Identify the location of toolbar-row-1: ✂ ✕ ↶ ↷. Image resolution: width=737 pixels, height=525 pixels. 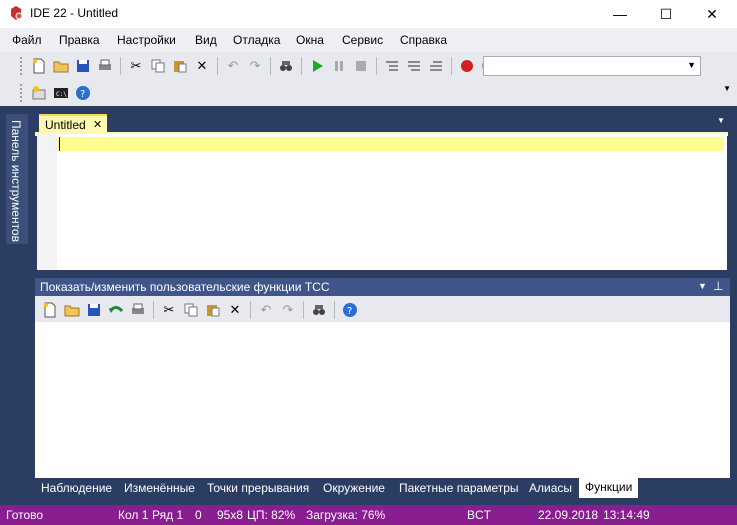
(260, 66).